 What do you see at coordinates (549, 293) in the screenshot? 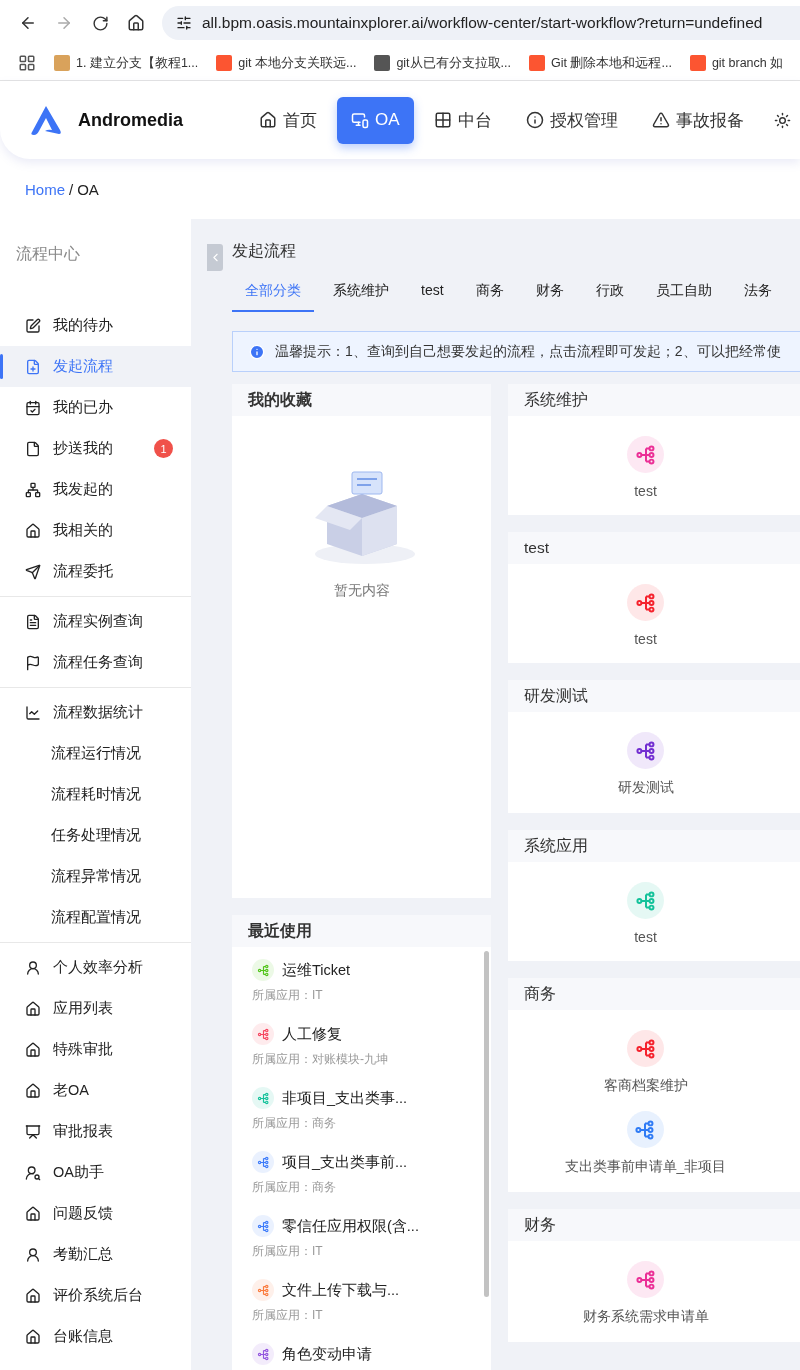
I see `category-tab: 财务` at bounding box center [549, 293].